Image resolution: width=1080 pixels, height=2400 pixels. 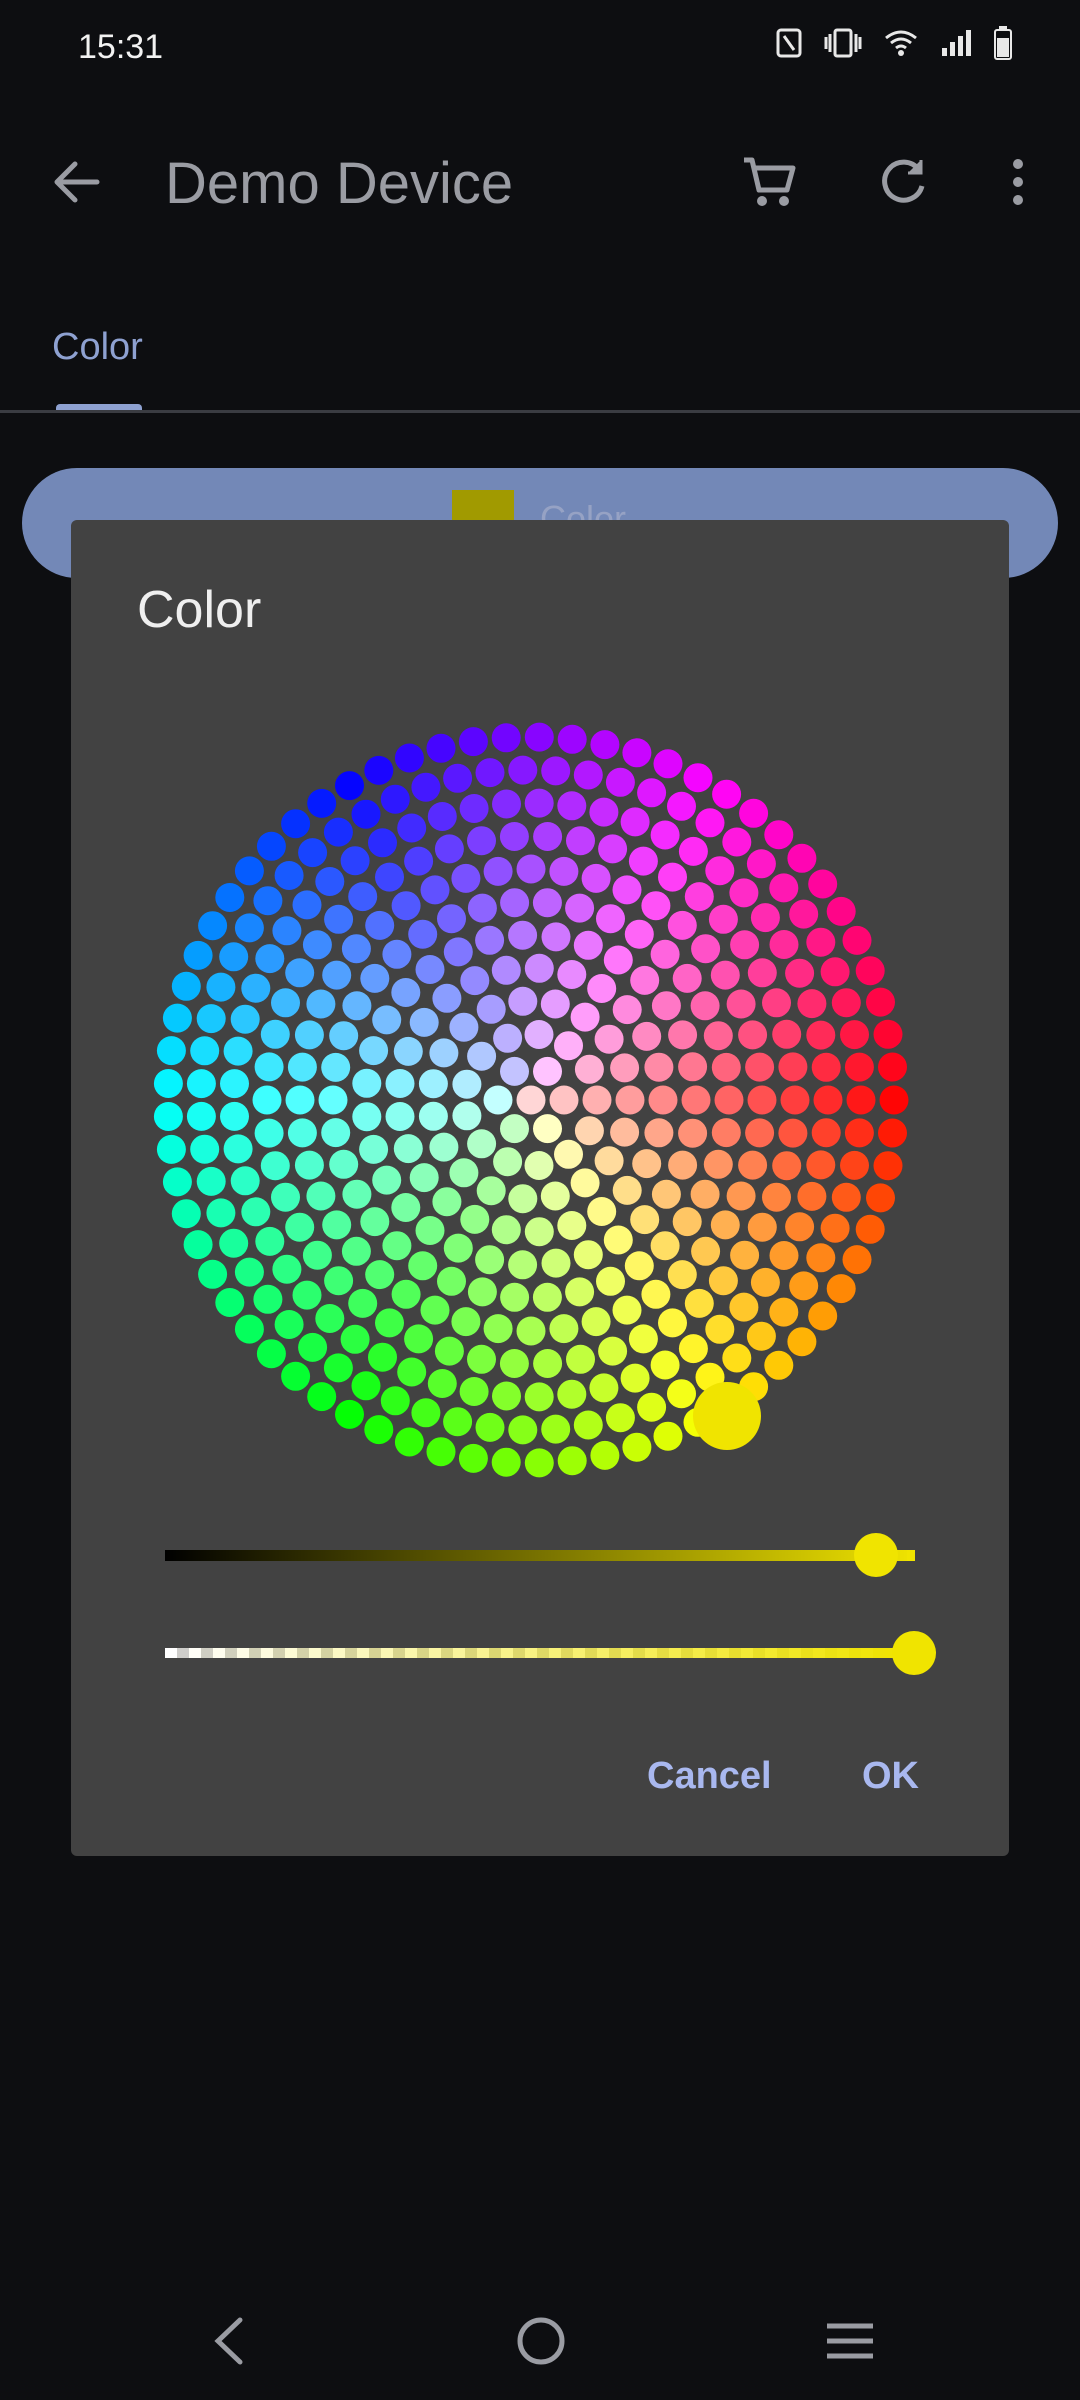 What do you see at coordinates (850, 2341) in the screenshot?
I see `nav-recents-button` at bounding box center [850, 2341].